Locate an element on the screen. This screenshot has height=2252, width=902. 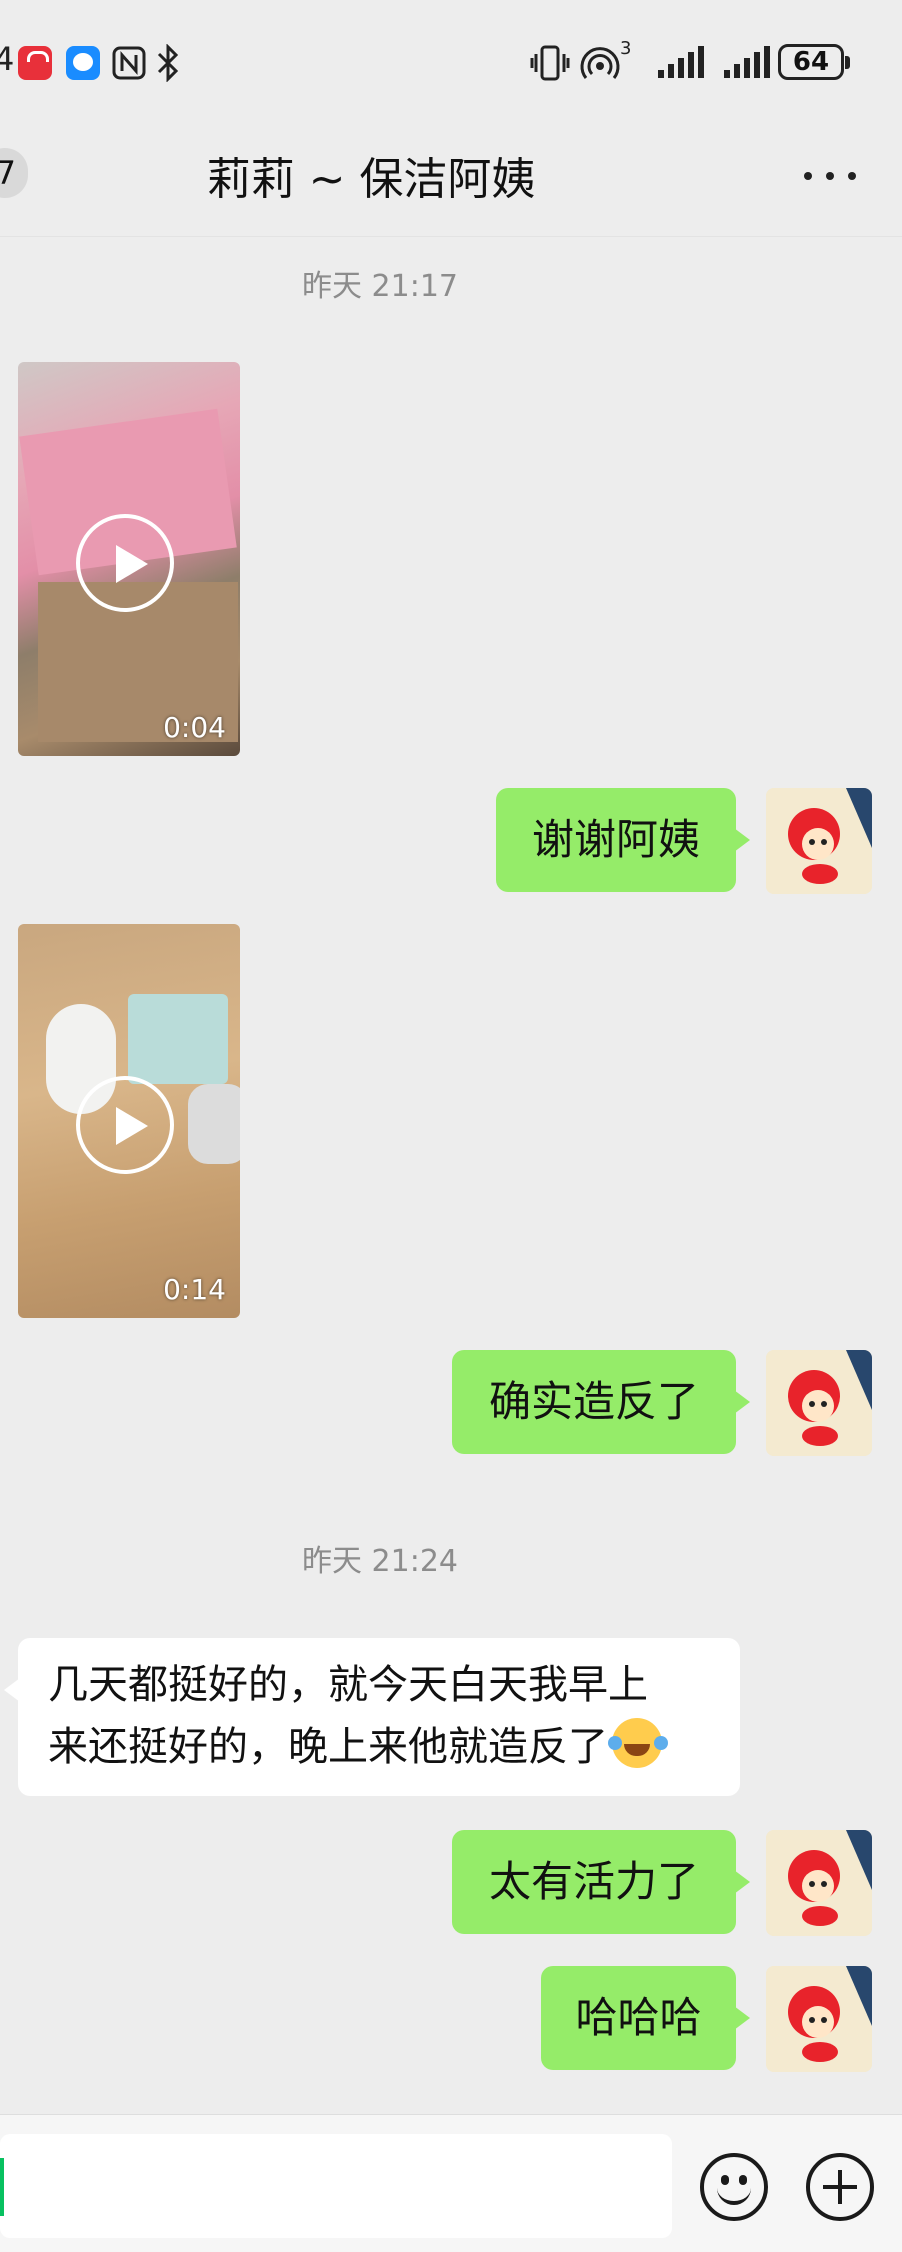
message-line: 几天都挺好的，就今天白天我早上 is located at coordinates (348, 1685).